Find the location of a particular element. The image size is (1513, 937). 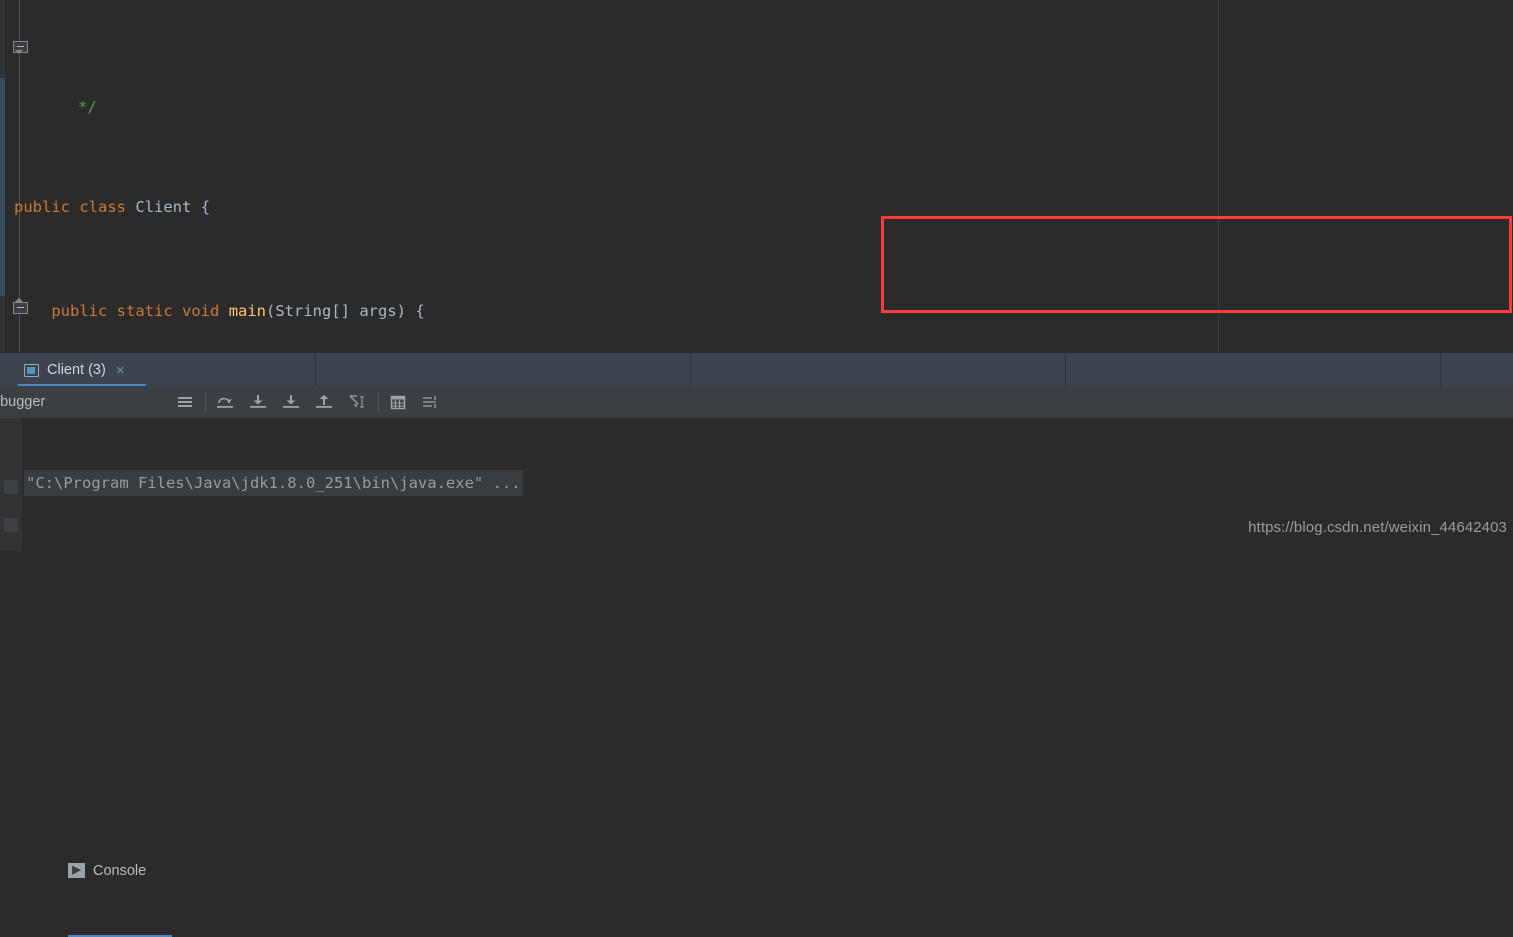

run-to-cursor-icon is located at coordinates (357, 402).